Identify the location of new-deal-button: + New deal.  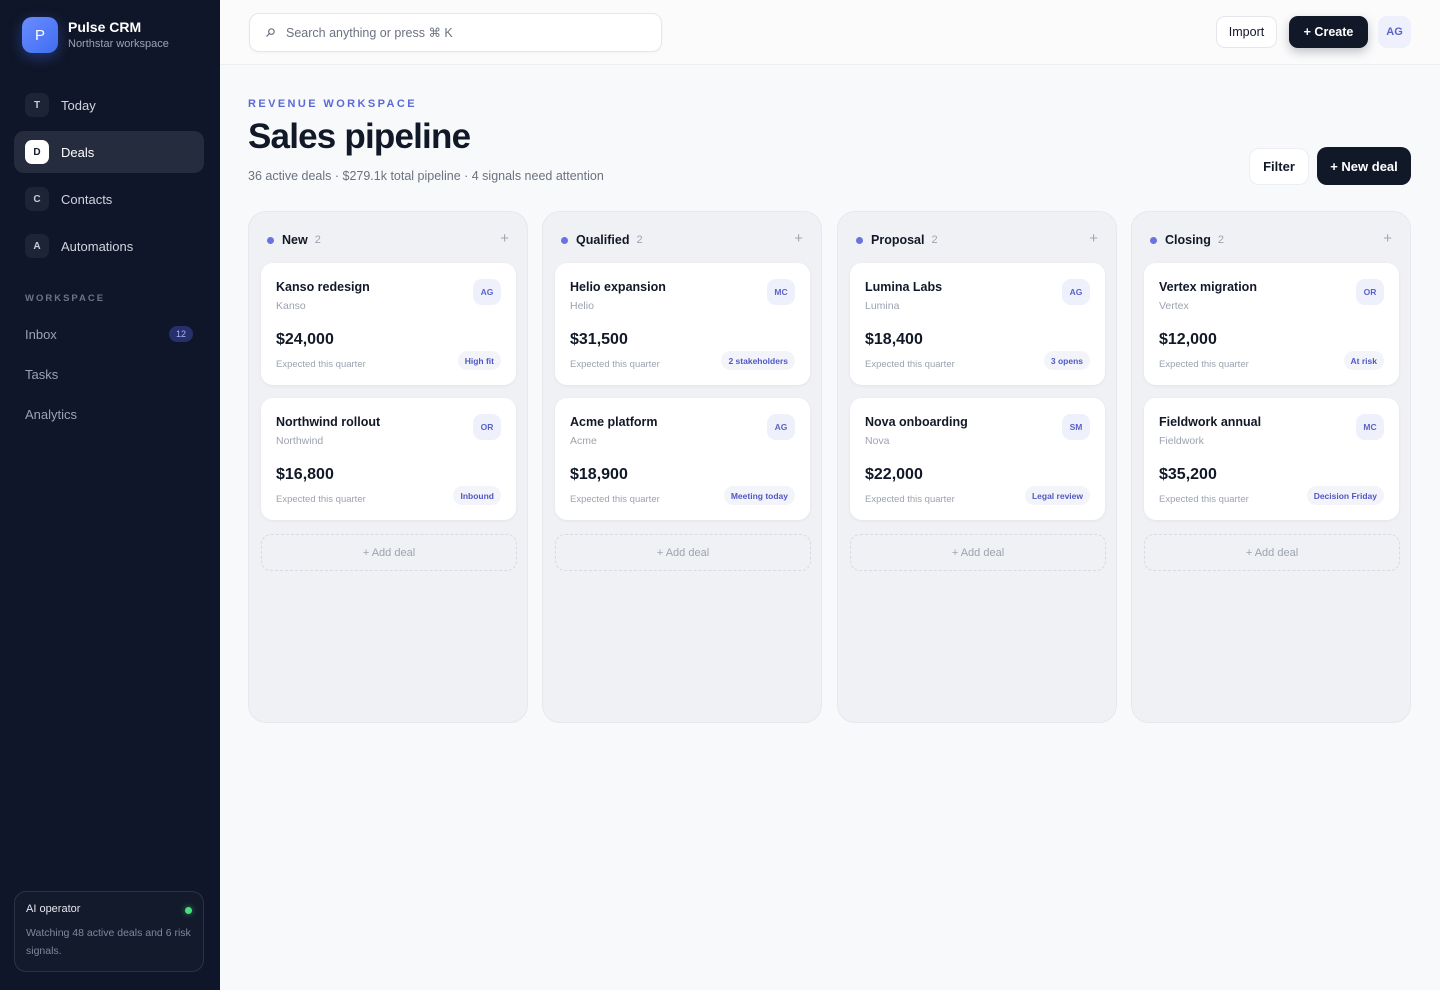
(1364, 166).